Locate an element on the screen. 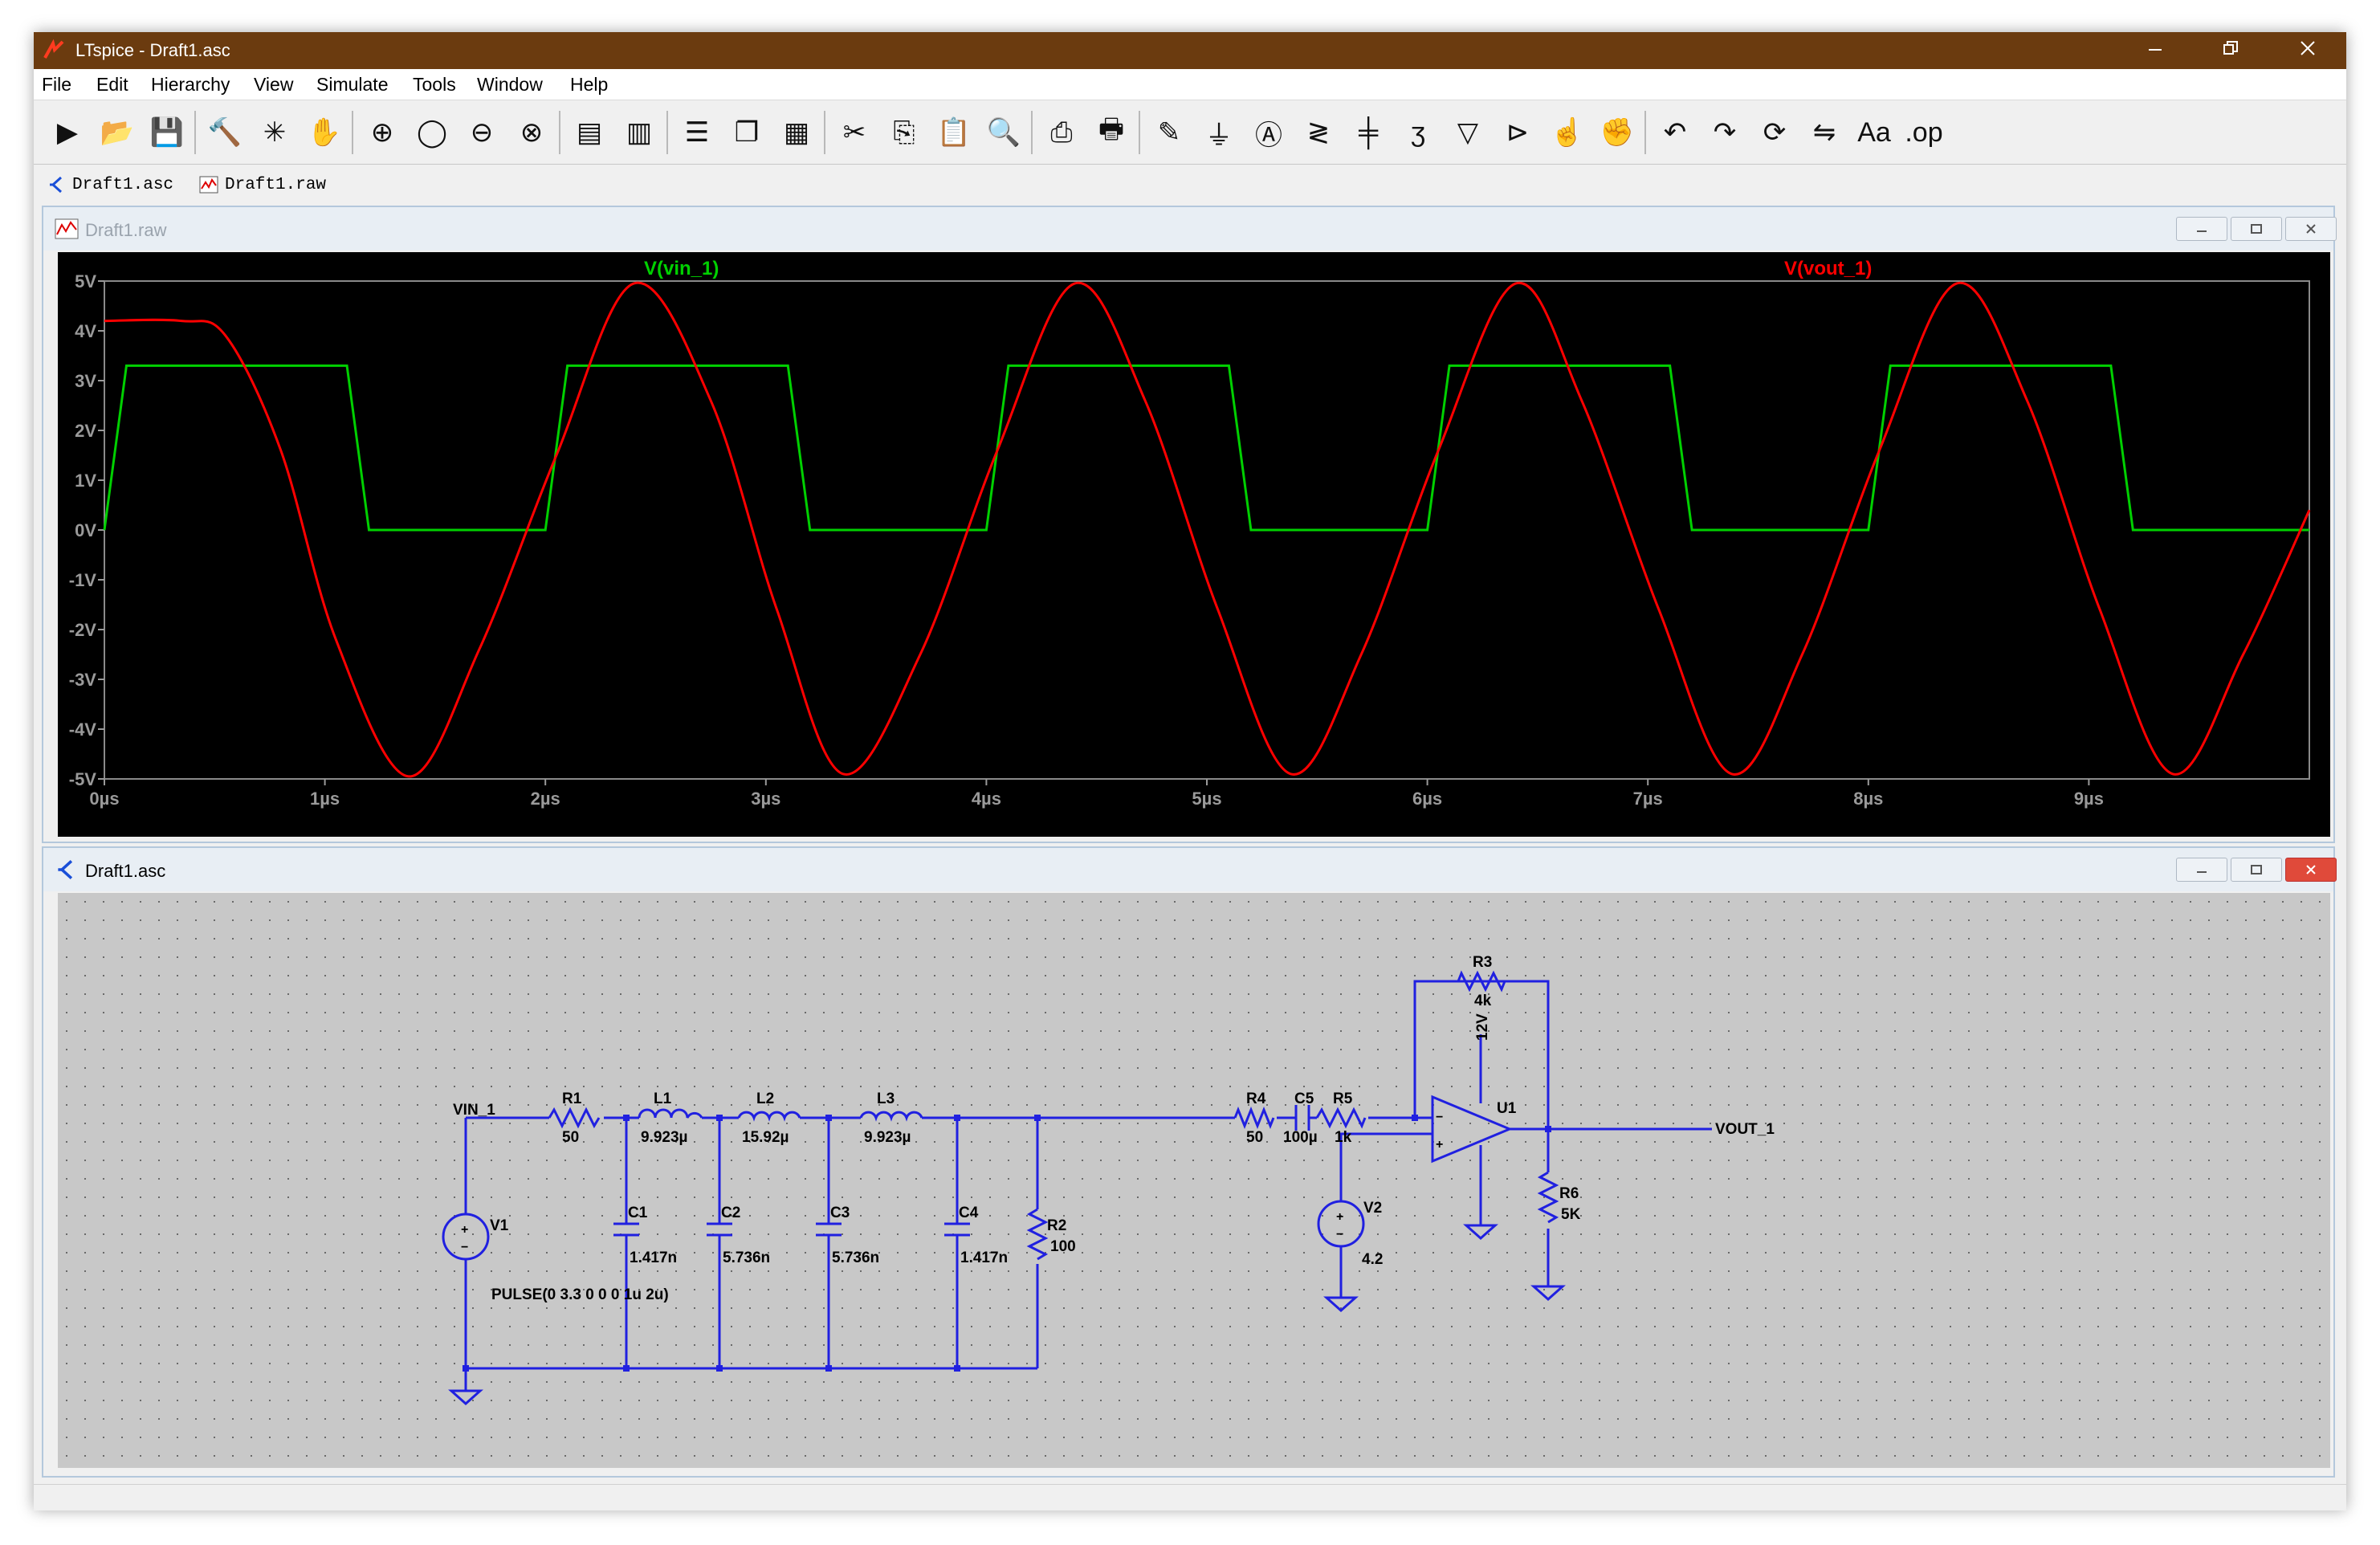 This screenshot has width=2380, height=1545. zoom-in-icon: ⊕ is located at coordinates (382, 132).